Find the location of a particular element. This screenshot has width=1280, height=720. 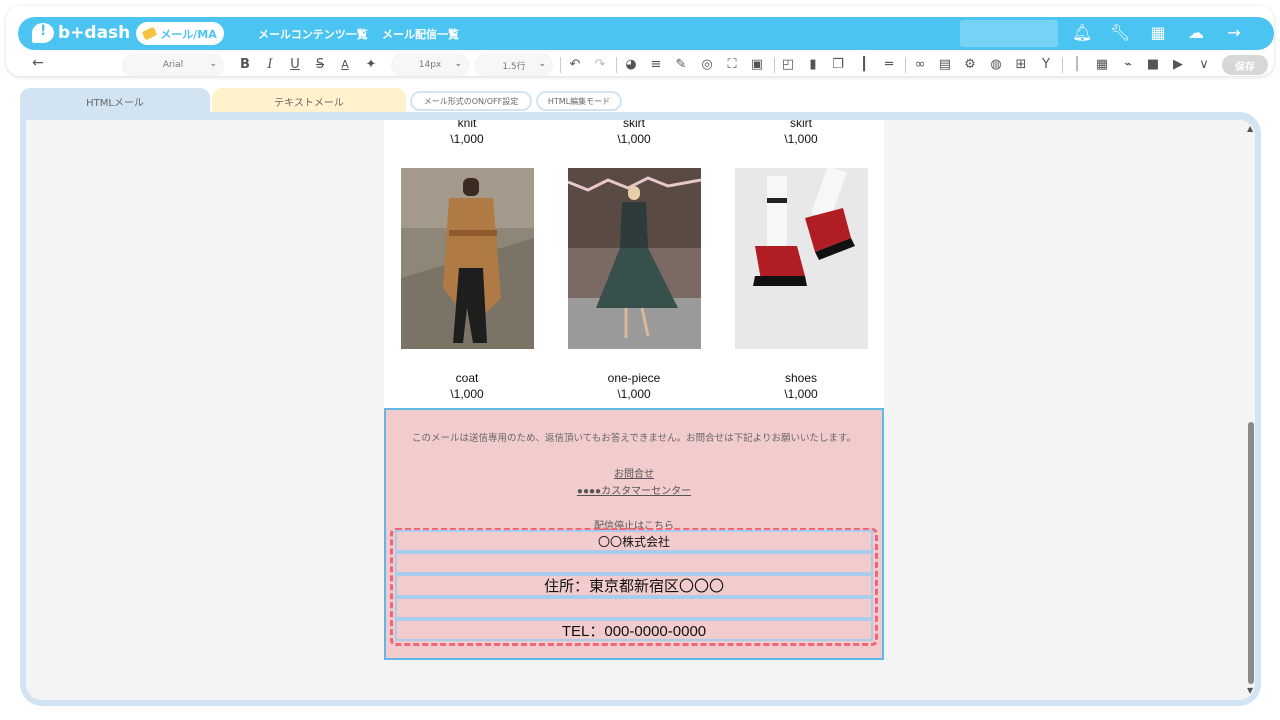

scroll-up-icon: ▲ is located at coordinates (1250, 128).